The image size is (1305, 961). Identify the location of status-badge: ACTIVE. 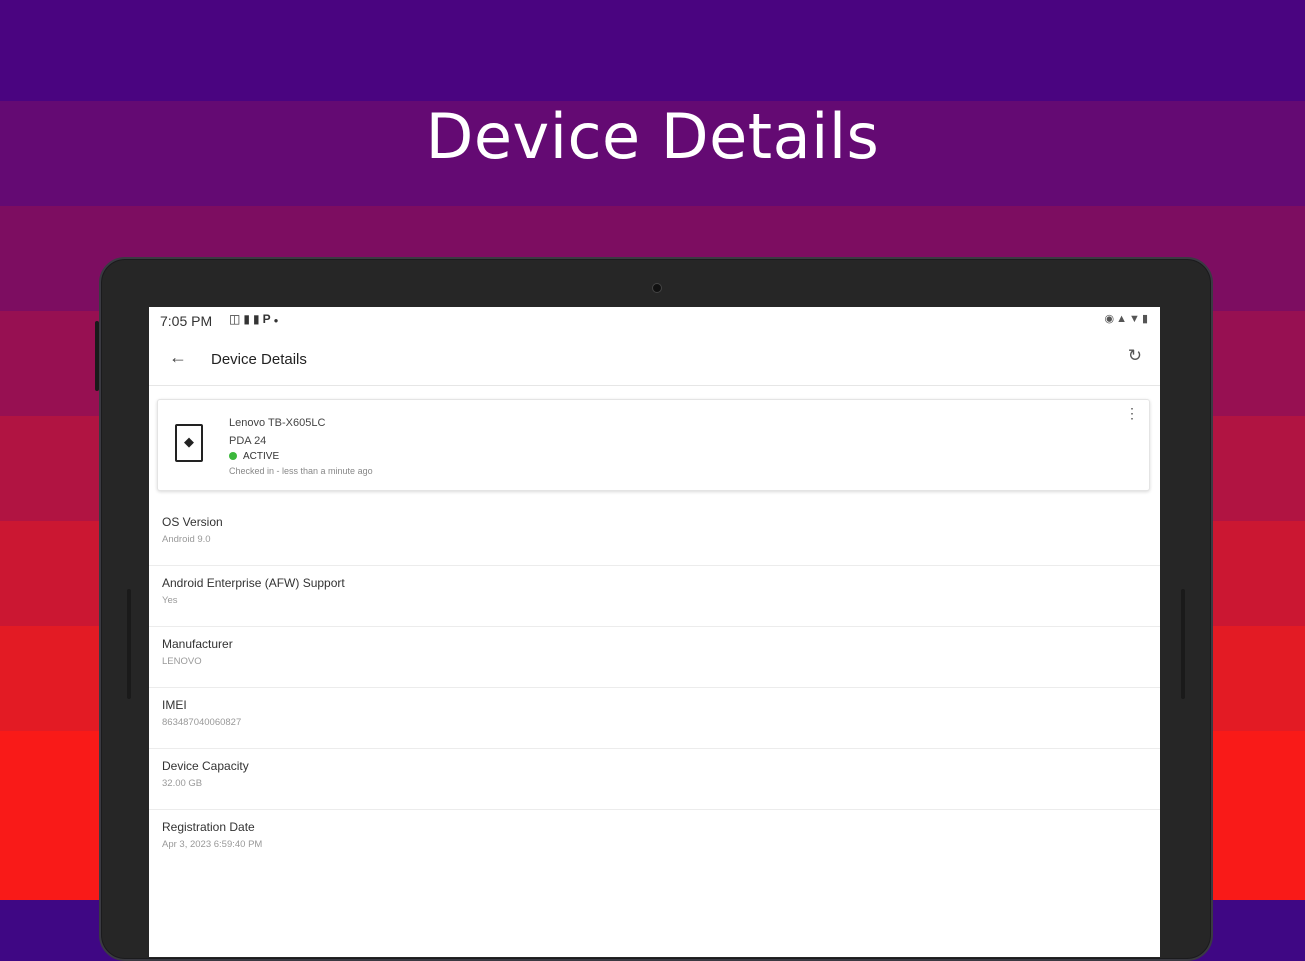
(261, 456).